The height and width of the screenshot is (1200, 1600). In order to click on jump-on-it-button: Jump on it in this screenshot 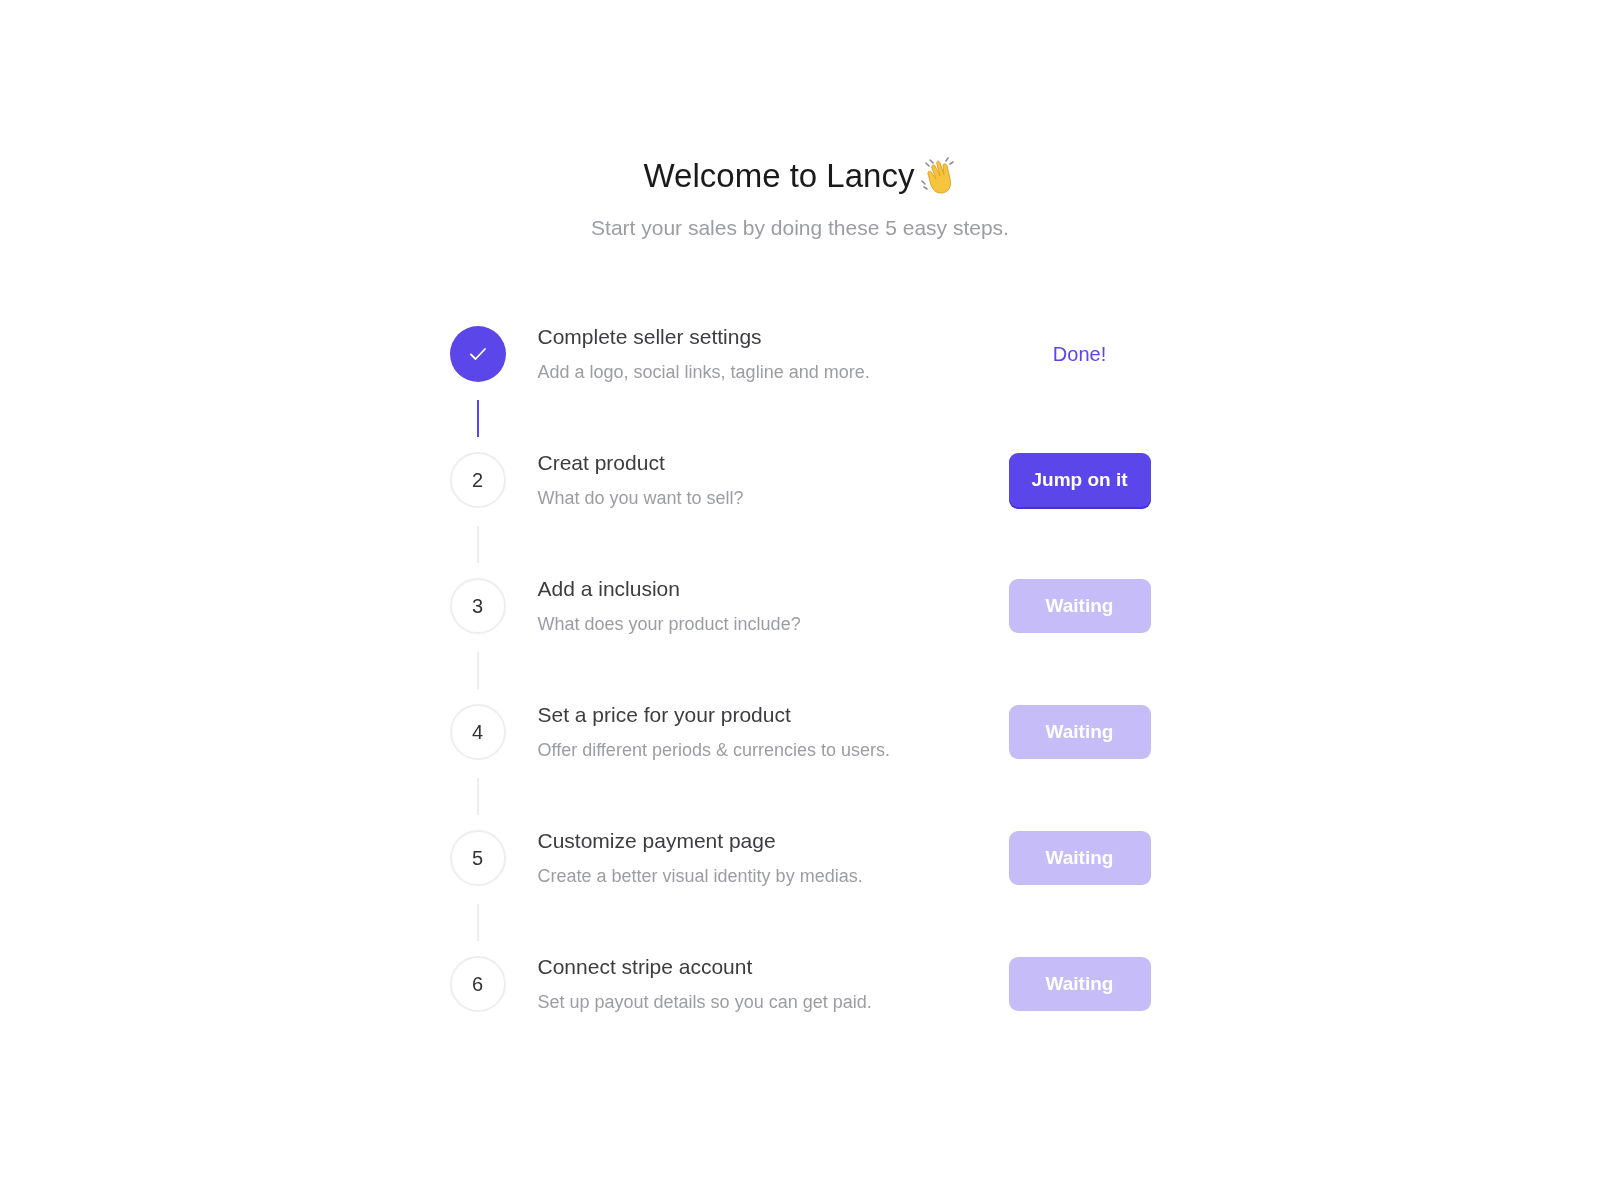, I will do `click(1079, 480)`.